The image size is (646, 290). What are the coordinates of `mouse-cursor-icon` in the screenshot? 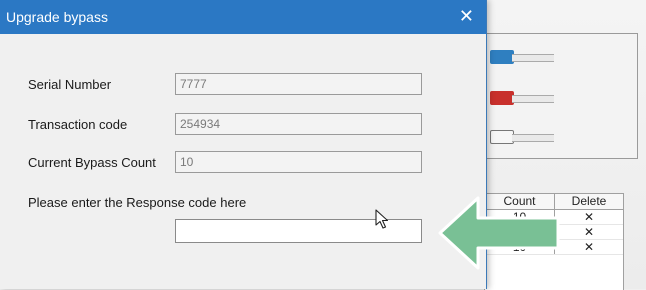 It's located at (382, 219).